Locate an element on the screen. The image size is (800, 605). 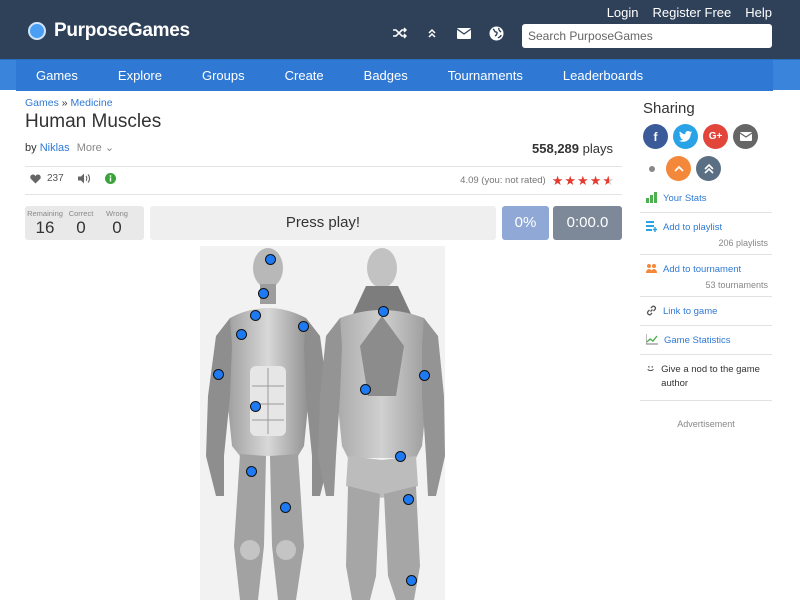
heart-icon is located at coordinates (35, 178).